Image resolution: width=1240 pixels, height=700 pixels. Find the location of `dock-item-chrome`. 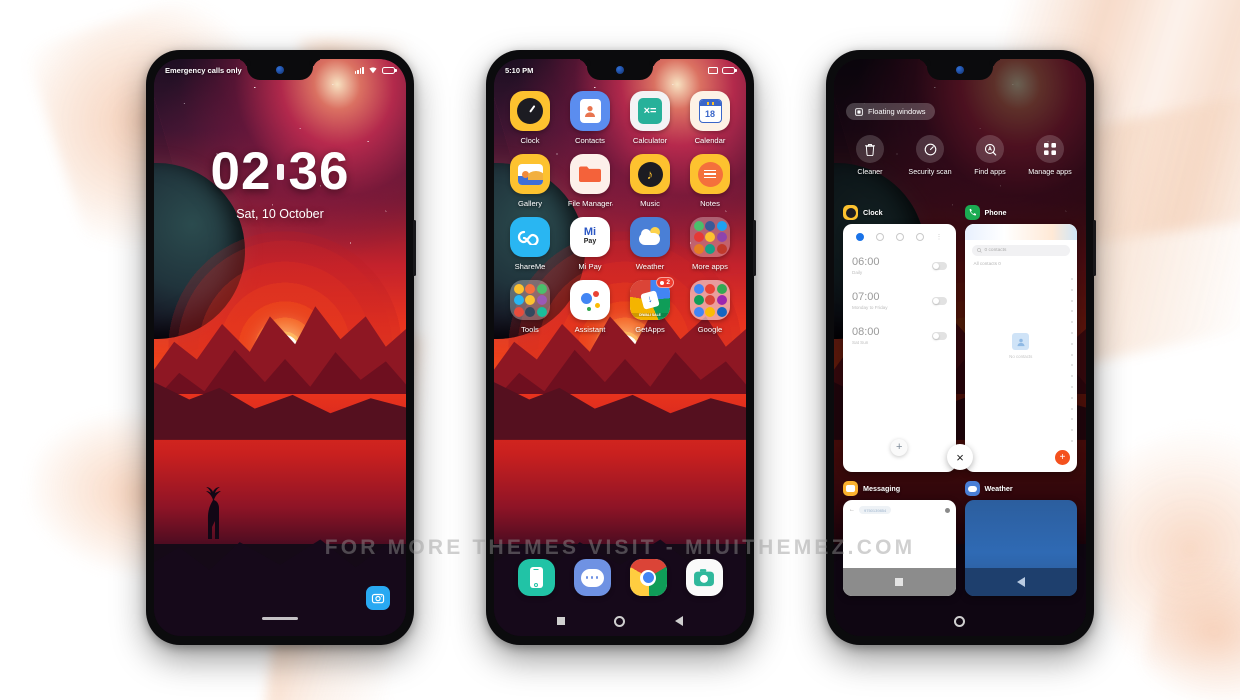

dock-item-chrome is located at coordinates (648, 577).